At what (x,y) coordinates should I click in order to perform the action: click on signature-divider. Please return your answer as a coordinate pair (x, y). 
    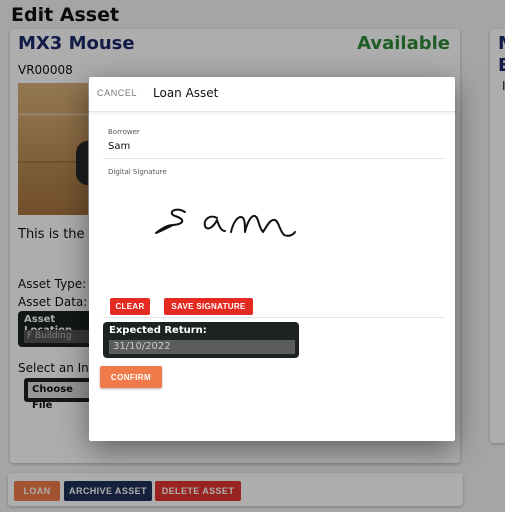
    Looking at the image, I should click on (274, 317).